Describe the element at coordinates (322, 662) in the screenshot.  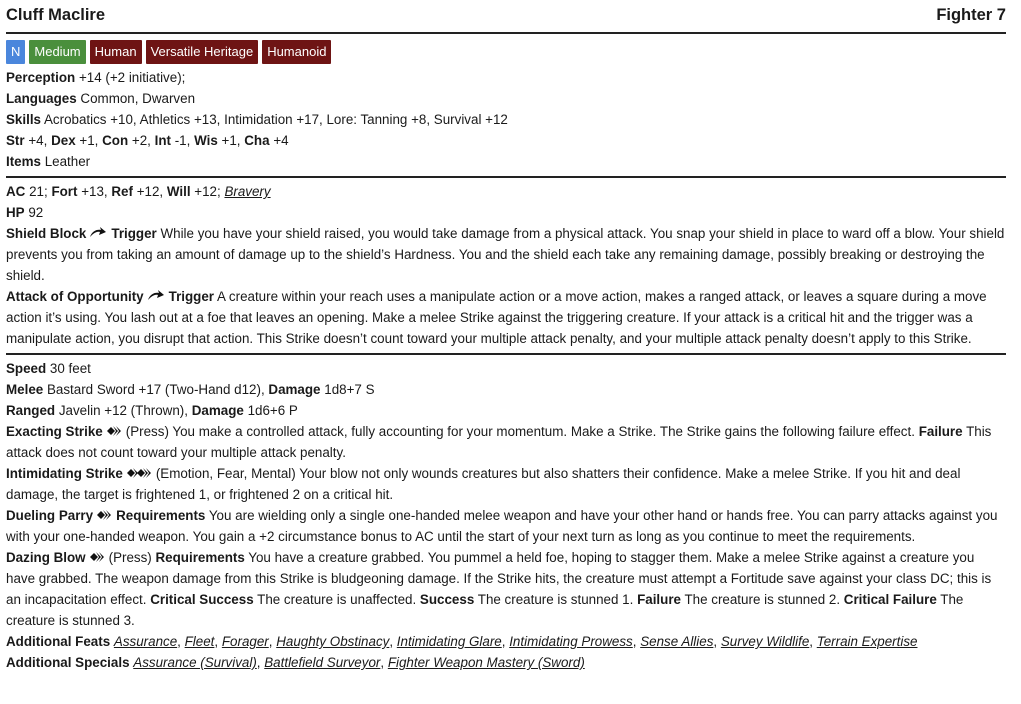
I see `special-link: Battlefield Surveyor` at that location.